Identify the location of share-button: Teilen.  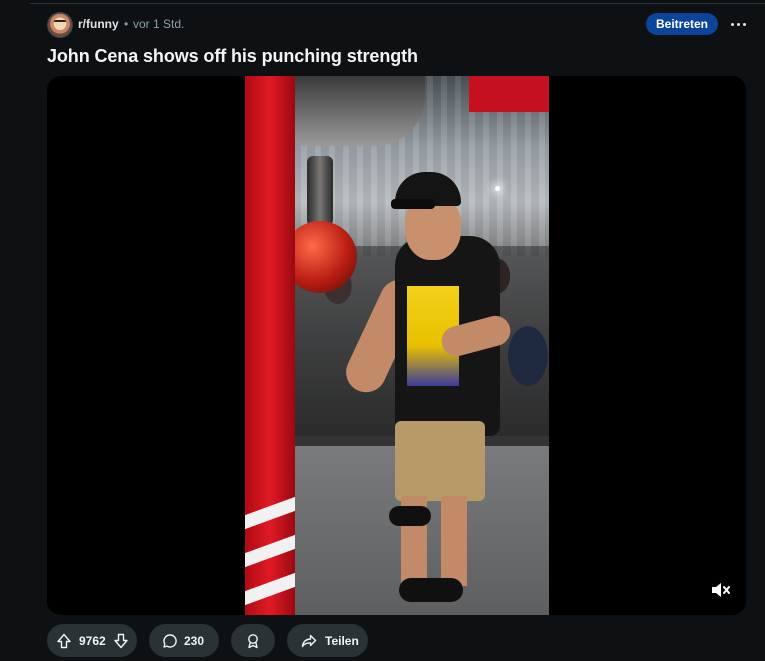
(327, 640).